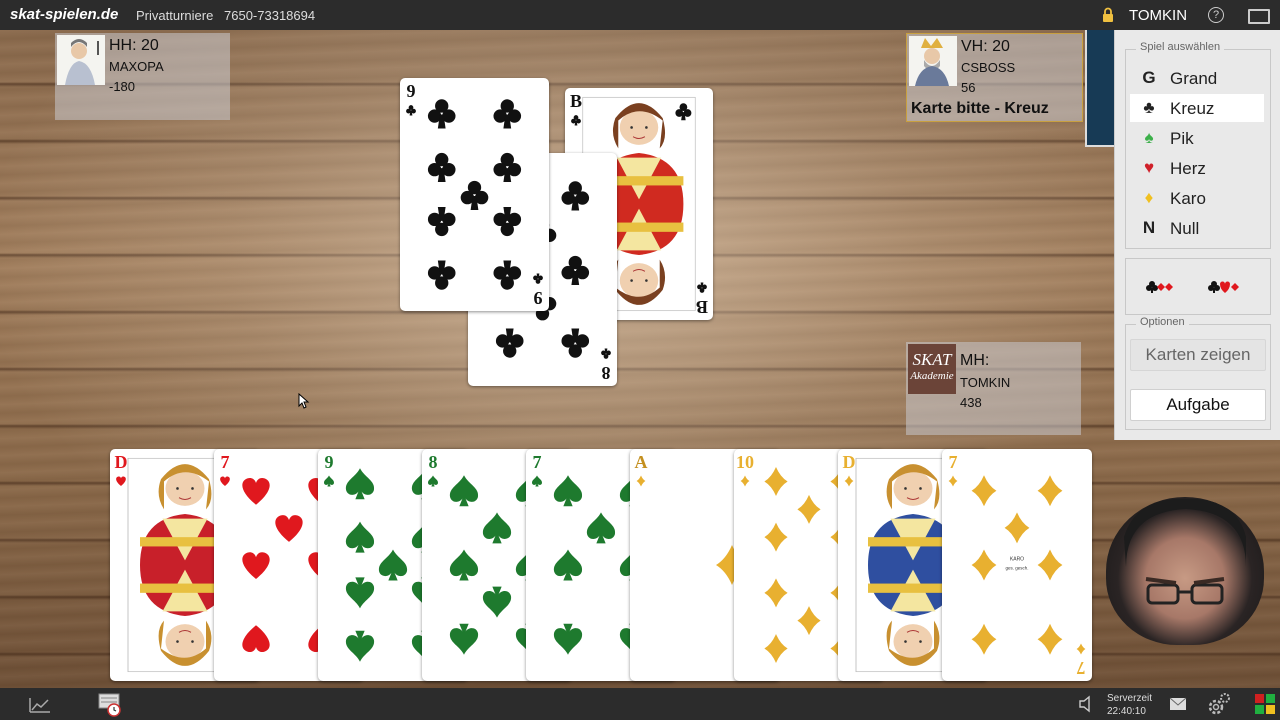  I want to click on player-box-self: SKAT Akademie MH: TOMKIN 438, so click(993, 388).